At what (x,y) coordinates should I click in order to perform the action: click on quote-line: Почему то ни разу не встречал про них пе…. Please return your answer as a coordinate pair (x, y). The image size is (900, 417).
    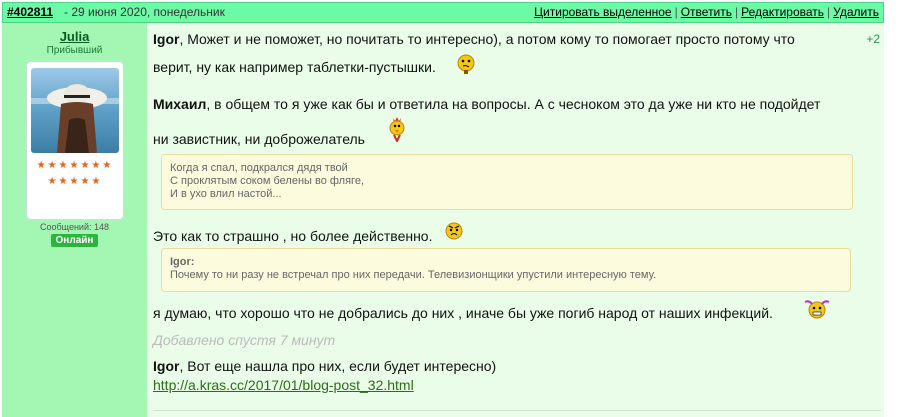
    Looking at the image, I should click on (413, 275).